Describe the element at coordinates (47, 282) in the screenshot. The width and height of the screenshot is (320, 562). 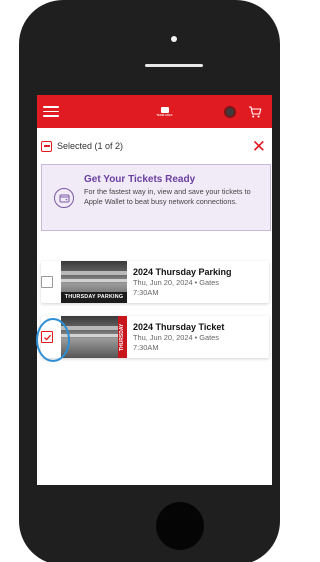
I see `ticket-checkbox-parking` at that location.